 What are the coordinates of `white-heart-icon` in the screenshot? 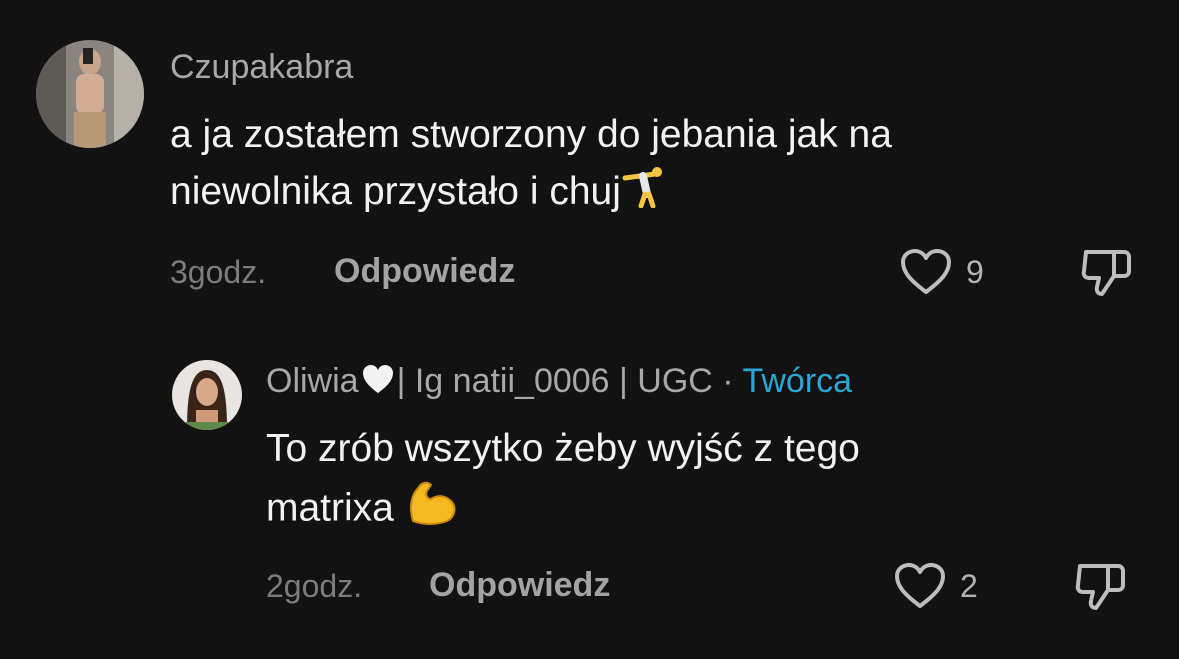 It's located at (378, 383).